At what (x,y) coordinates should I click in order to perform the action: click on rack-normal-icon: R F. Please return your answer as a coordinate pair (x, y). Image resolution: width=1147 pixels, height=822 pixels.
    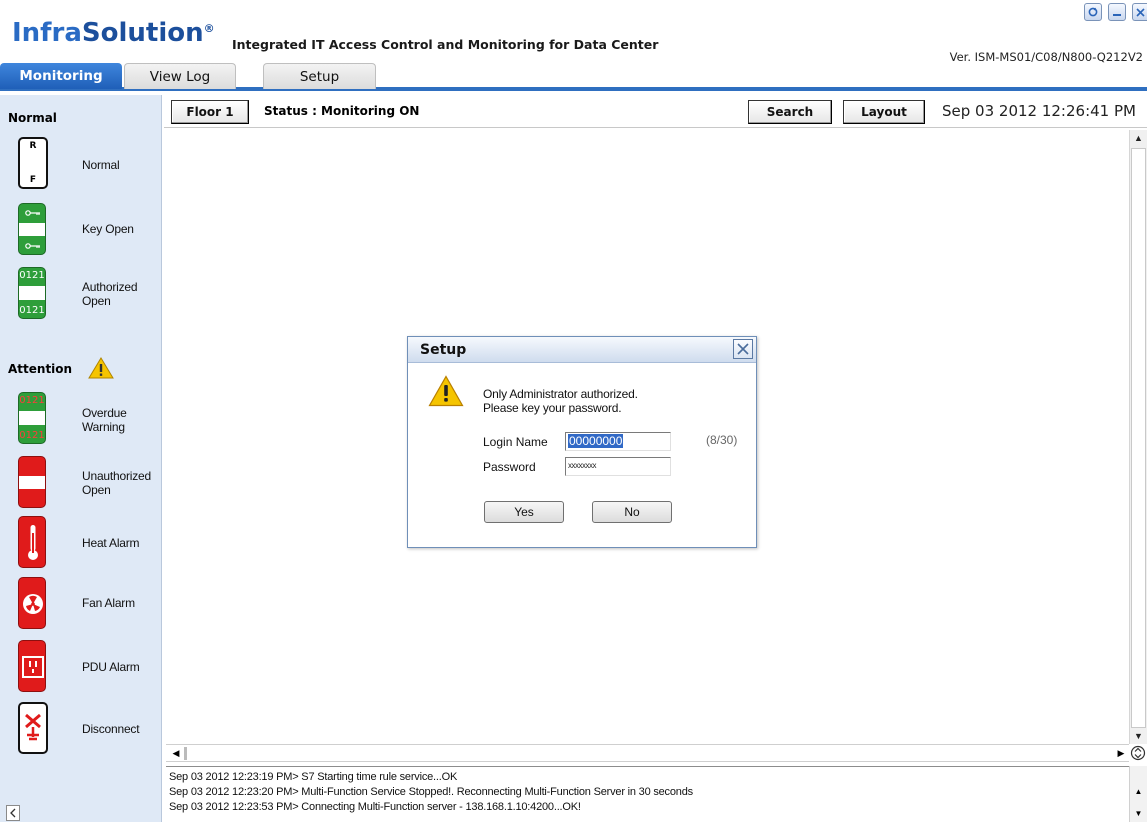
    Looking at the image, I should click on (33, 163).